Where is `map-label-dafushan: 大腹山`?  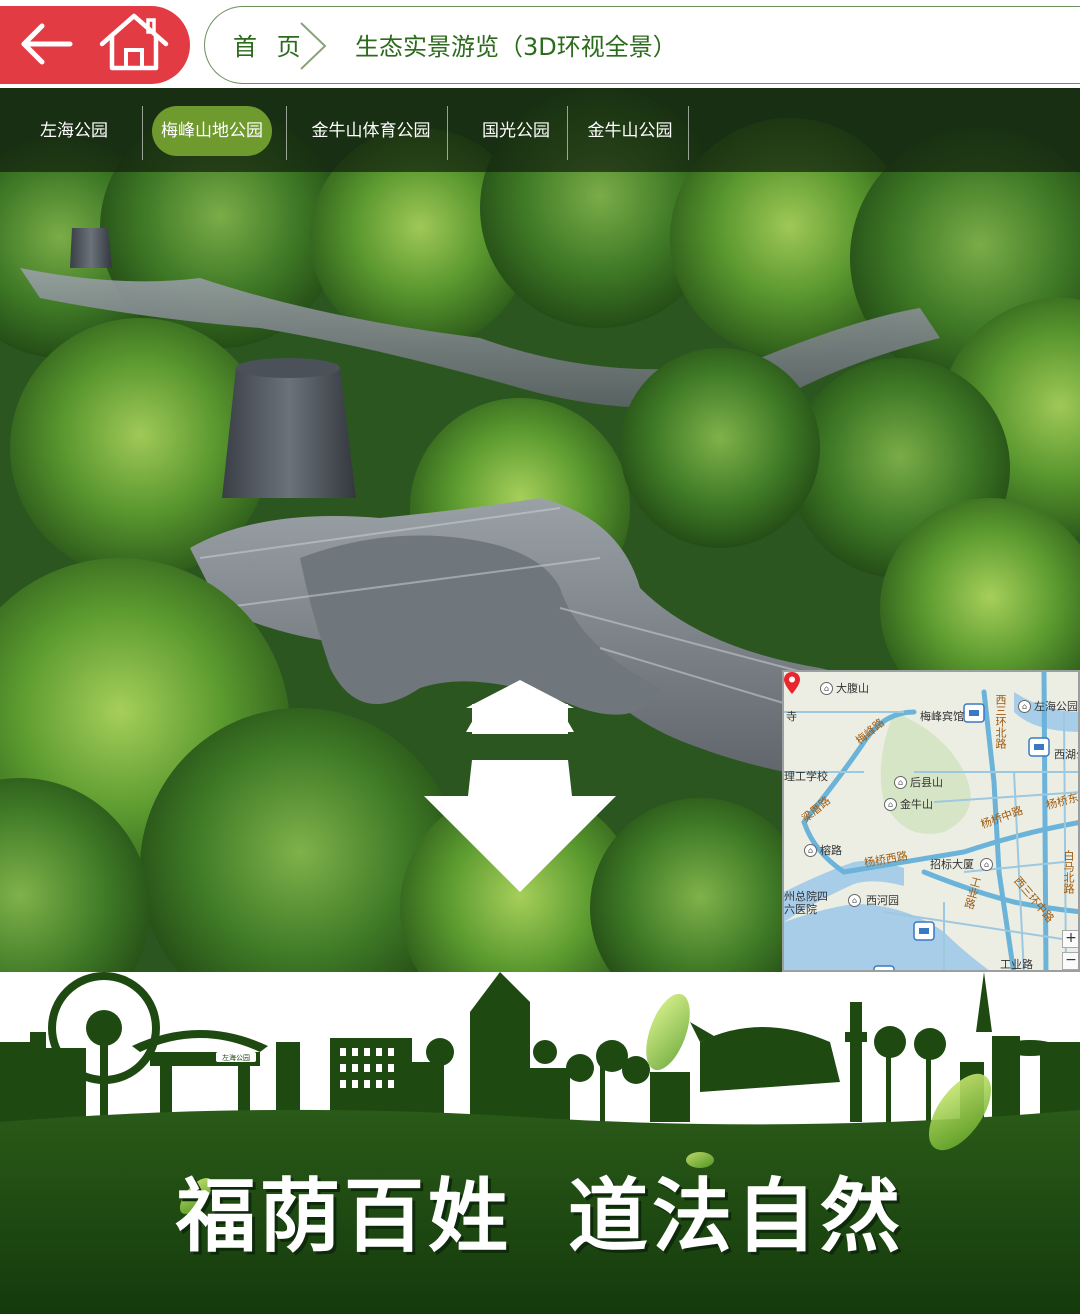 map-label-dafushan: 大腹山 is located at coordinates (852, 688).